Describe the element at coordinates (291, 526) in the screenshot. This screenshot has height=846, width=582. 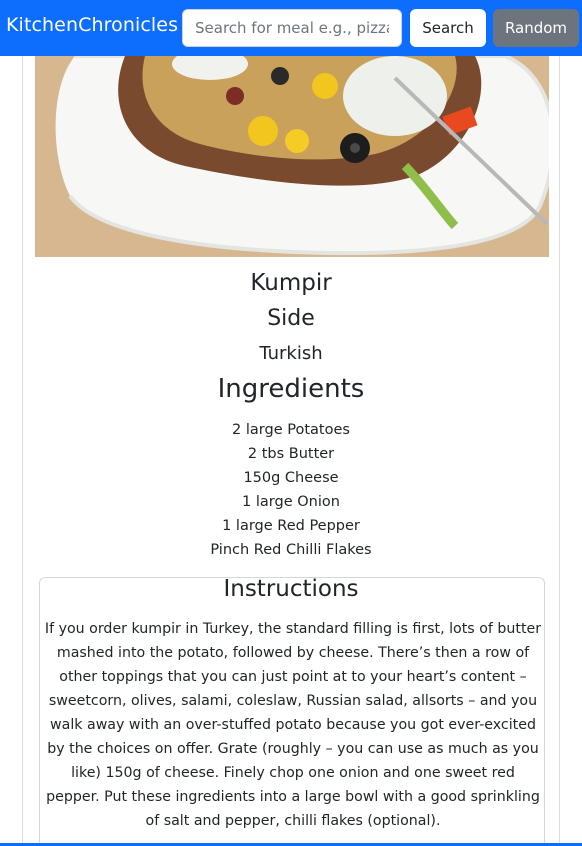
I see `ingredient-item: 1 large Red Pepper` at that location.